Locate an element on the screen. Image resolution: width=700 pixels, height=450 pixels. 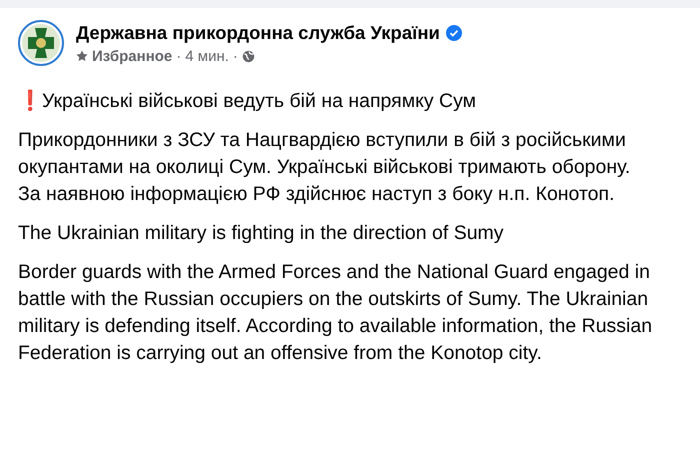
page-name: Державна прикордонна служба України is located at coordinates (258, 33).